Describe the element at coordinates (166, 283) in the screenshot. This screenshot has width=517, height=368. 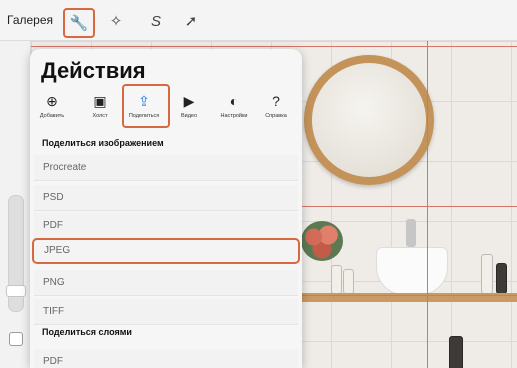
I see `export-png: PNG` at that location.